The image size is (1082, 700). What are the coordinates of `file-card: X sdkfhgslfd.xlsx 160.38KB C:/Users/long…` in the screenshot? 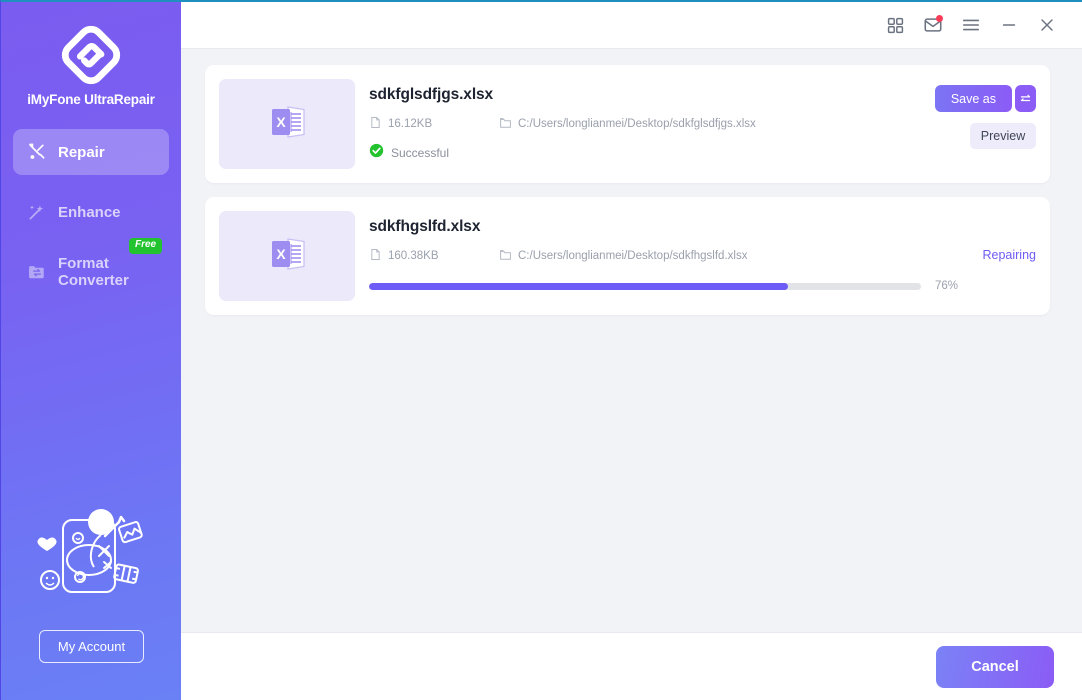 It's located at (627, 256).